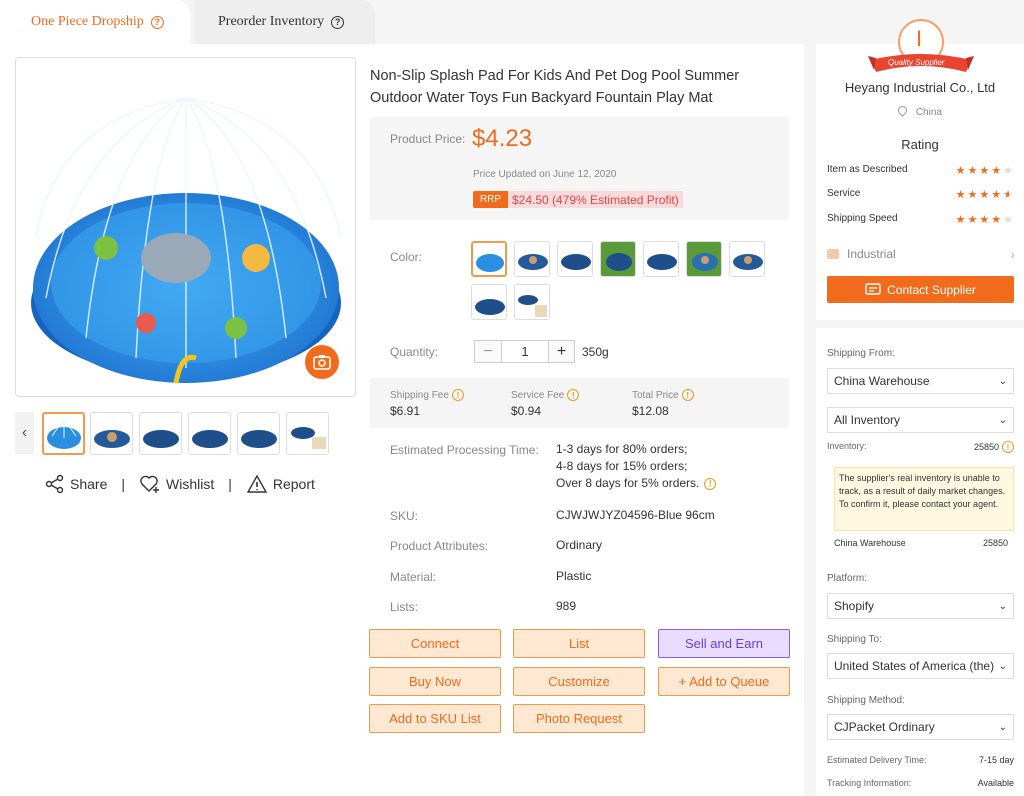  I want to click on add-to-sku-list-button: Add to SKU List, so click(435, 718).